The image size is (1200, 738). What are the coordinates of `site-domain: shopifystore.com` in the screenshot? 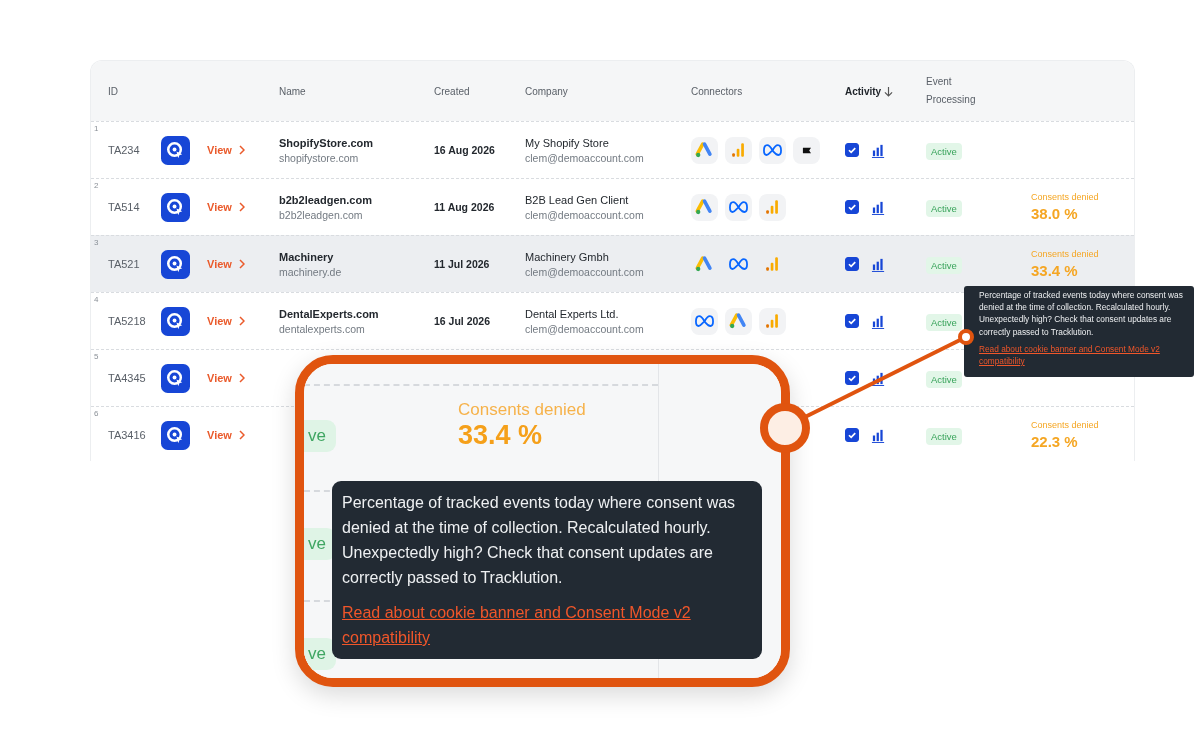 It's located at (319, 157).